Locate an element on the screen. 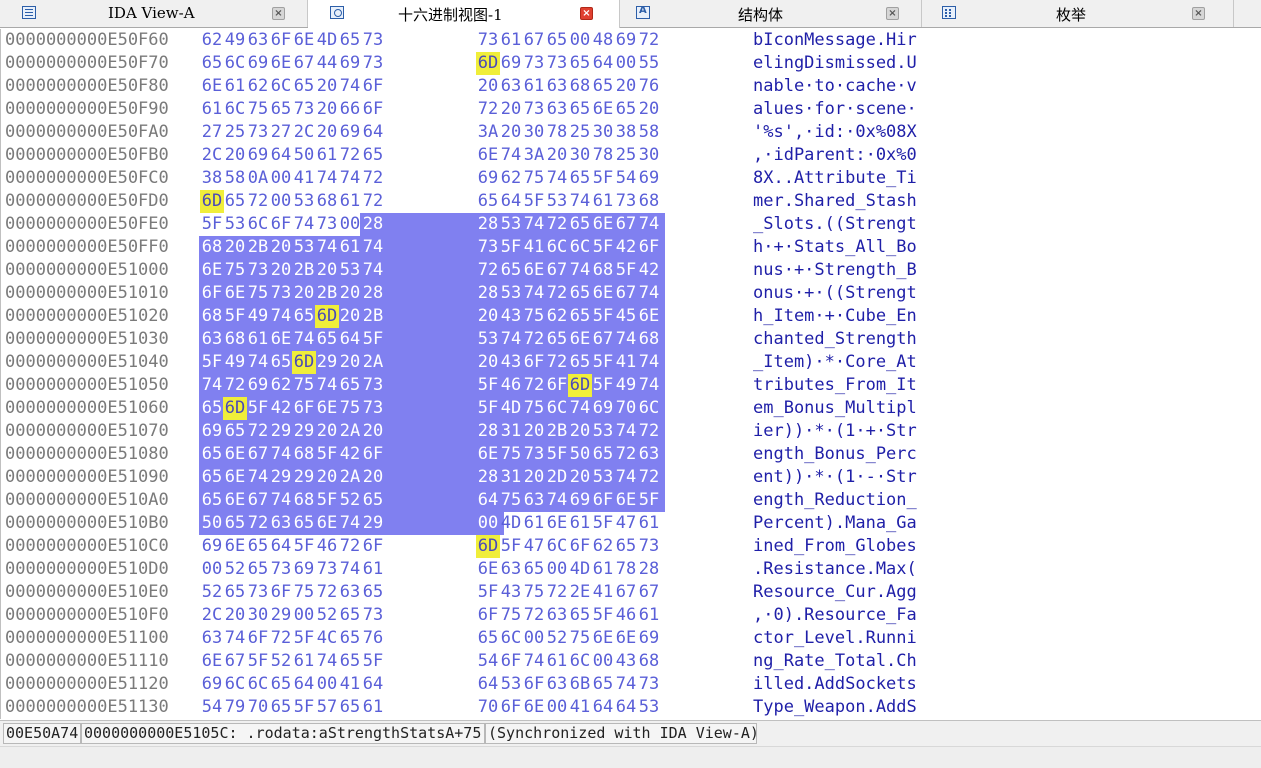 The width and height of the screenshot is (1261, 768). hex-byte: 6D is located at coordinates (212, 201).